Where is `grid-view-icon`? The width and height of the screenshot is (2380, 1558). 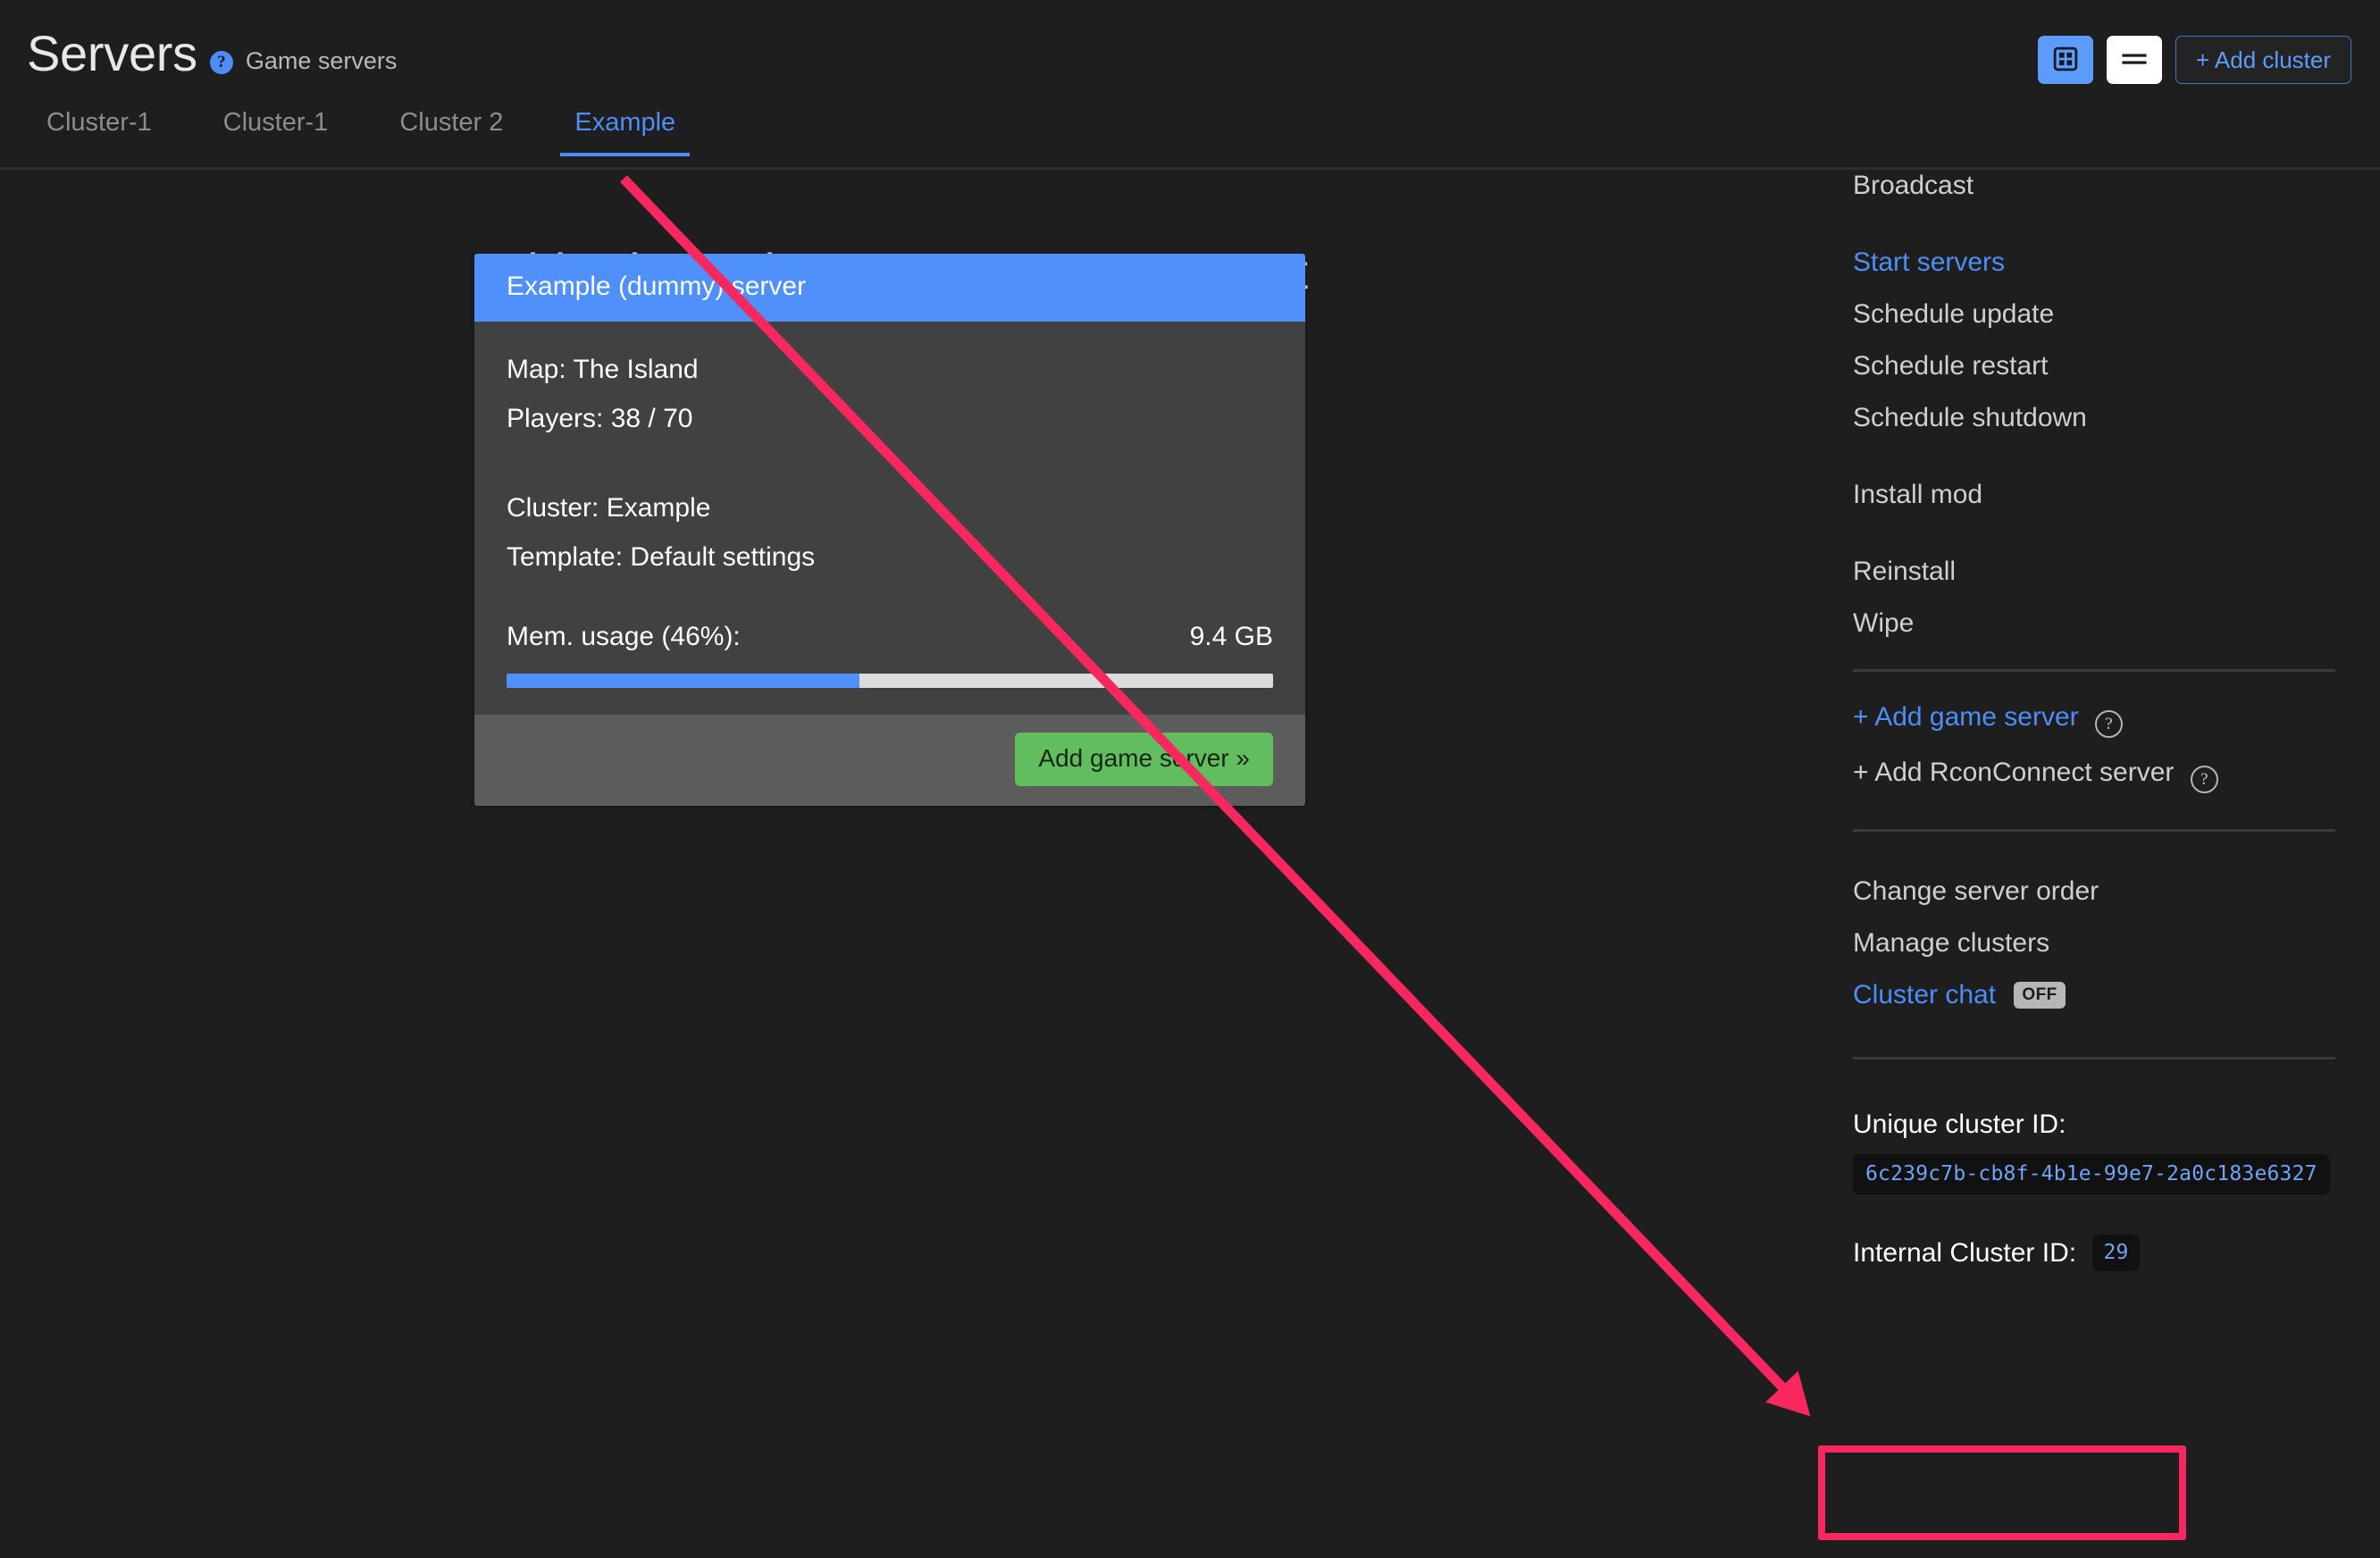 grid-view-icon is located at coordinates (2065, 60).